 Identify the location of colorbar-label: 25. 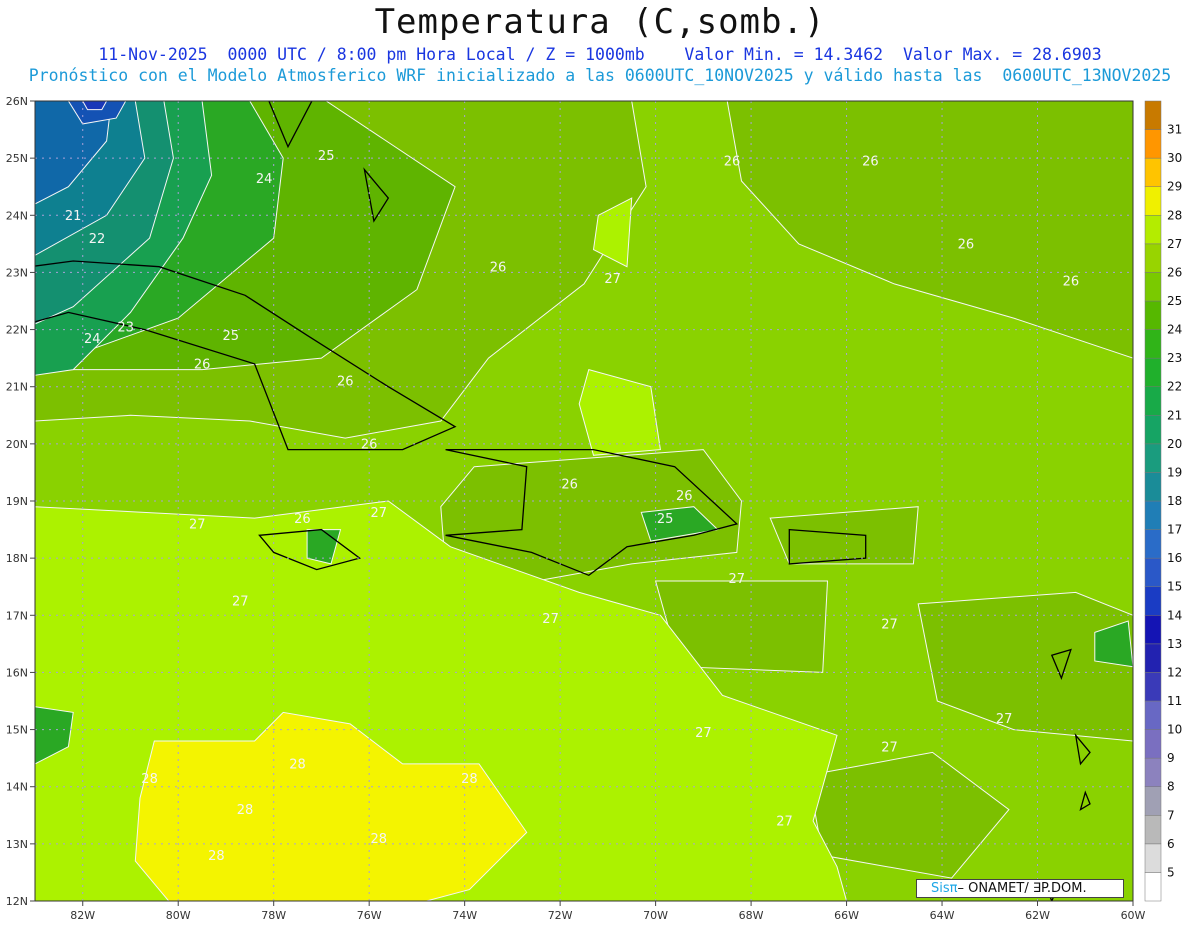
(1174, 301).